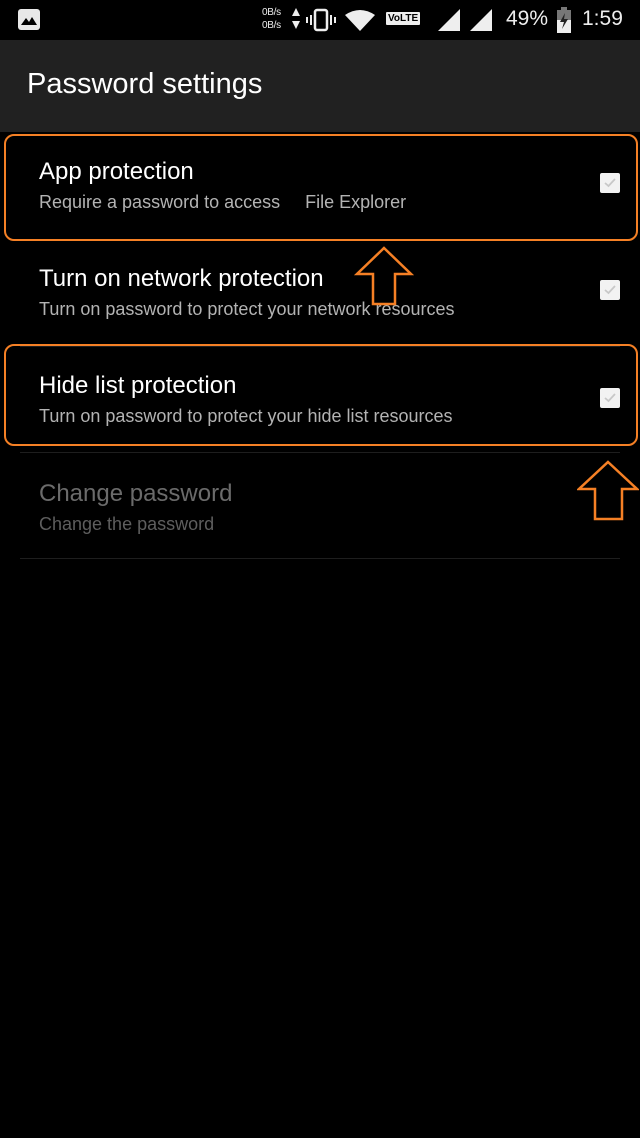  I want to click on signal-icon-sim1, so click(449, 20).